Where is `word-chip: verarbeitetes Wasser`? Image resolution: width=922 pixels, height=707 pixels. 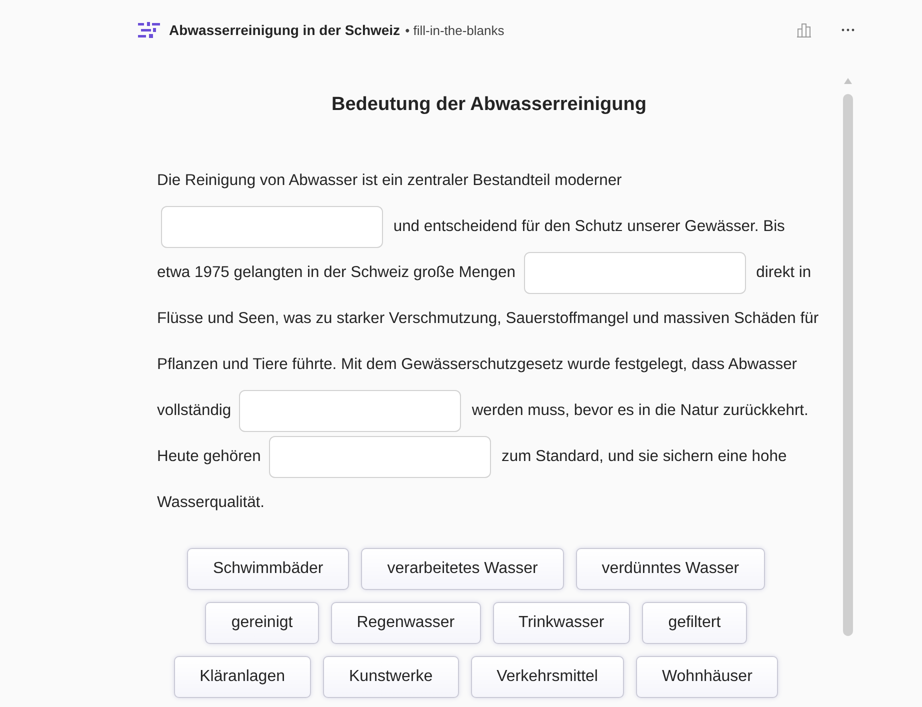 word-chip: verarbeitetes Wasser is located at coordinates (462, 569).